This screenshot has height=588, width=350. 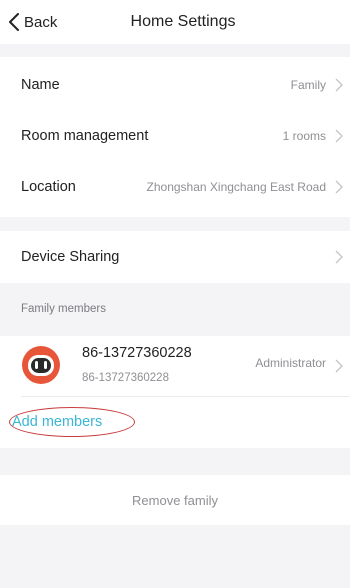 I want to click on device-sharing-label: Device Sharing, so click(x=70, y=257).